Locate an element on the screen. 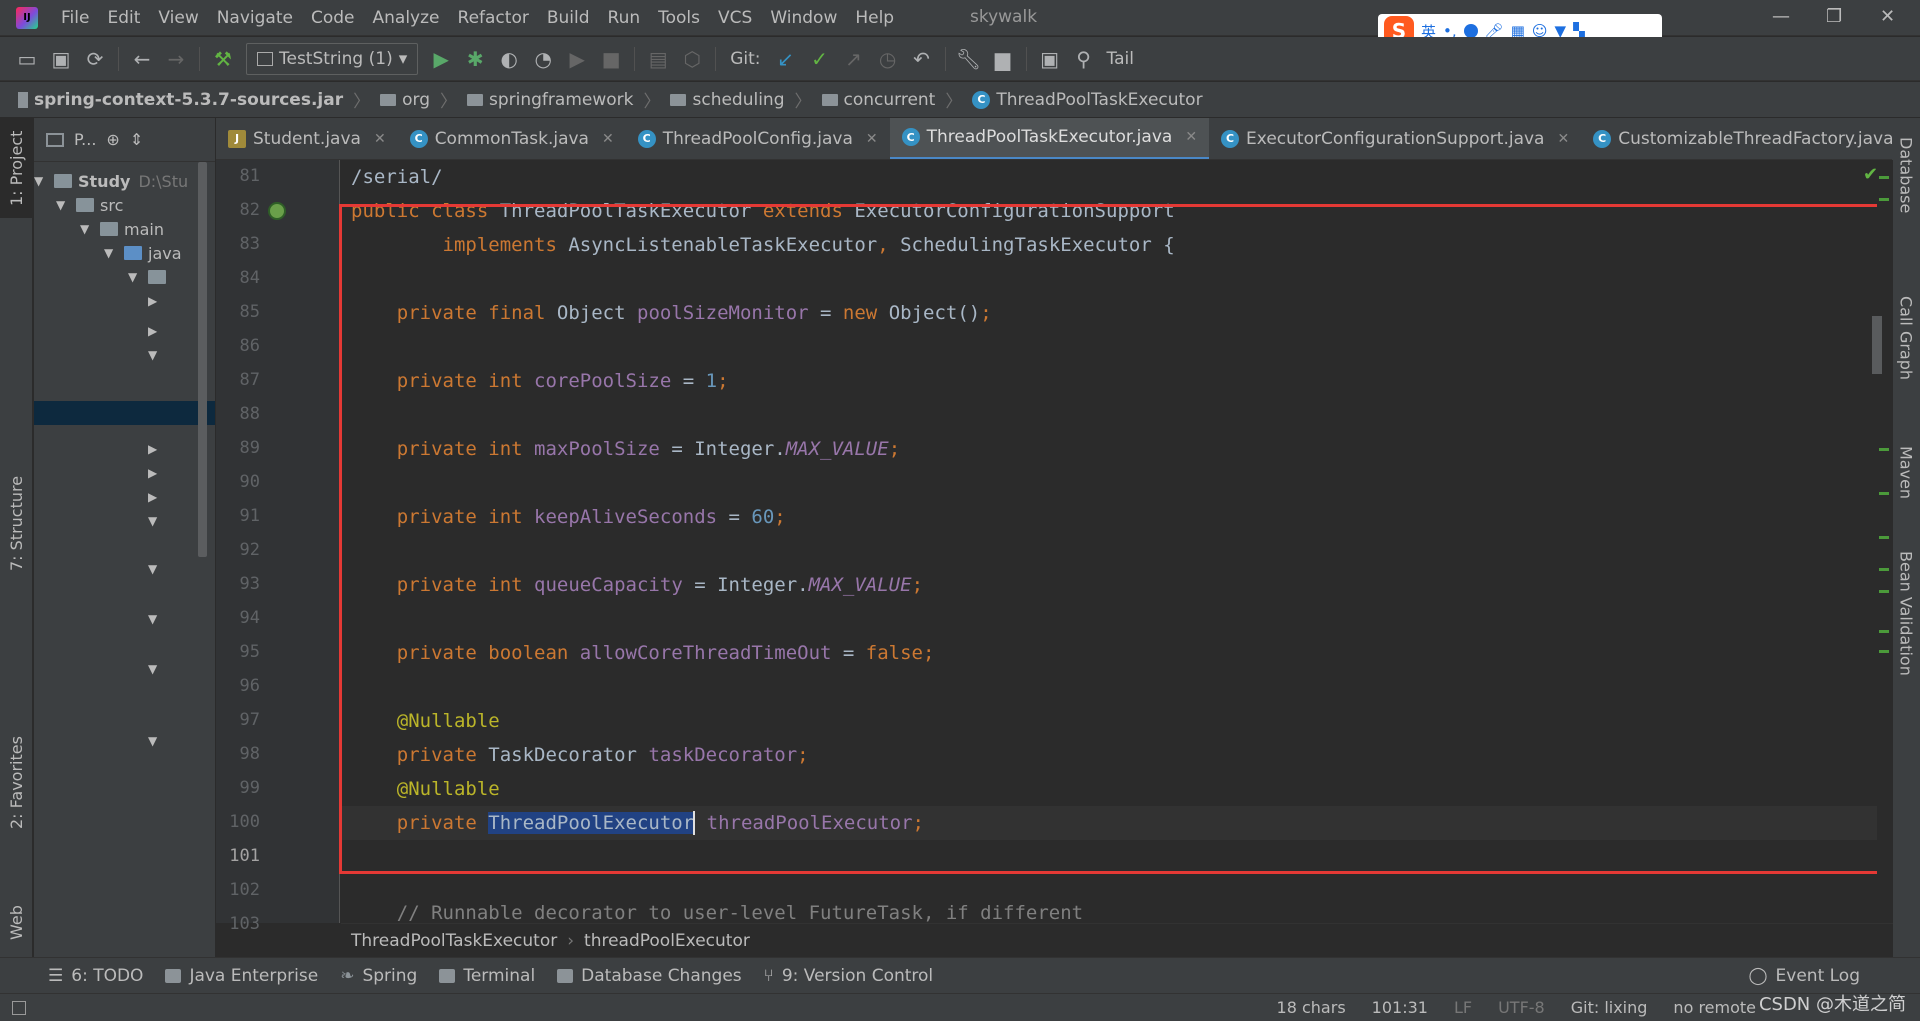  back-arrow-icon: ← is located at coordinates (142, 59).